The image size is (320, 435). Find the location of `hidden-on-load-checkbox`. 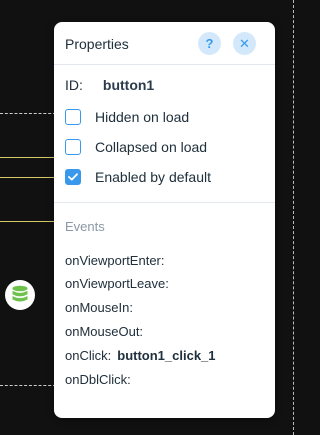

hidden-on-load-checkbox is located at coordinates (73, 117).